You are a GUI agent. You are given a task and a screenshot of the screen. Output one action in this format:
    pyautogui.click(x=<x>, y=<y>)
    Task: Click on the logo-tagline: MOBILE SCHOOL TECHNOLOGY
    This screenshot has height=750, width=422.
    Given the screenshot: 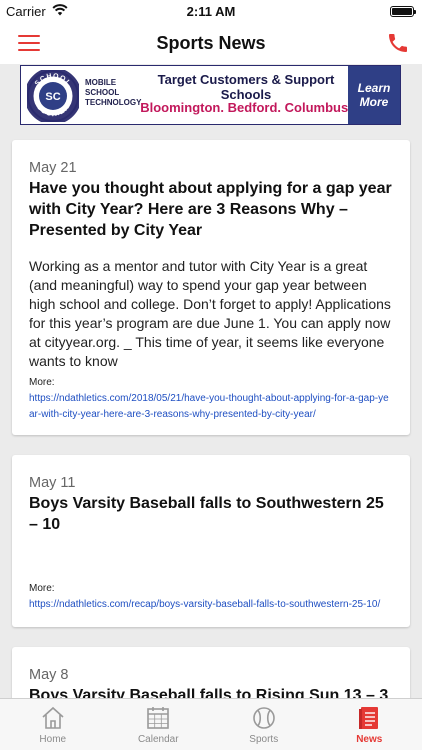 What is the action you would take?
    pyautogui.click(x=113, y=92)
    